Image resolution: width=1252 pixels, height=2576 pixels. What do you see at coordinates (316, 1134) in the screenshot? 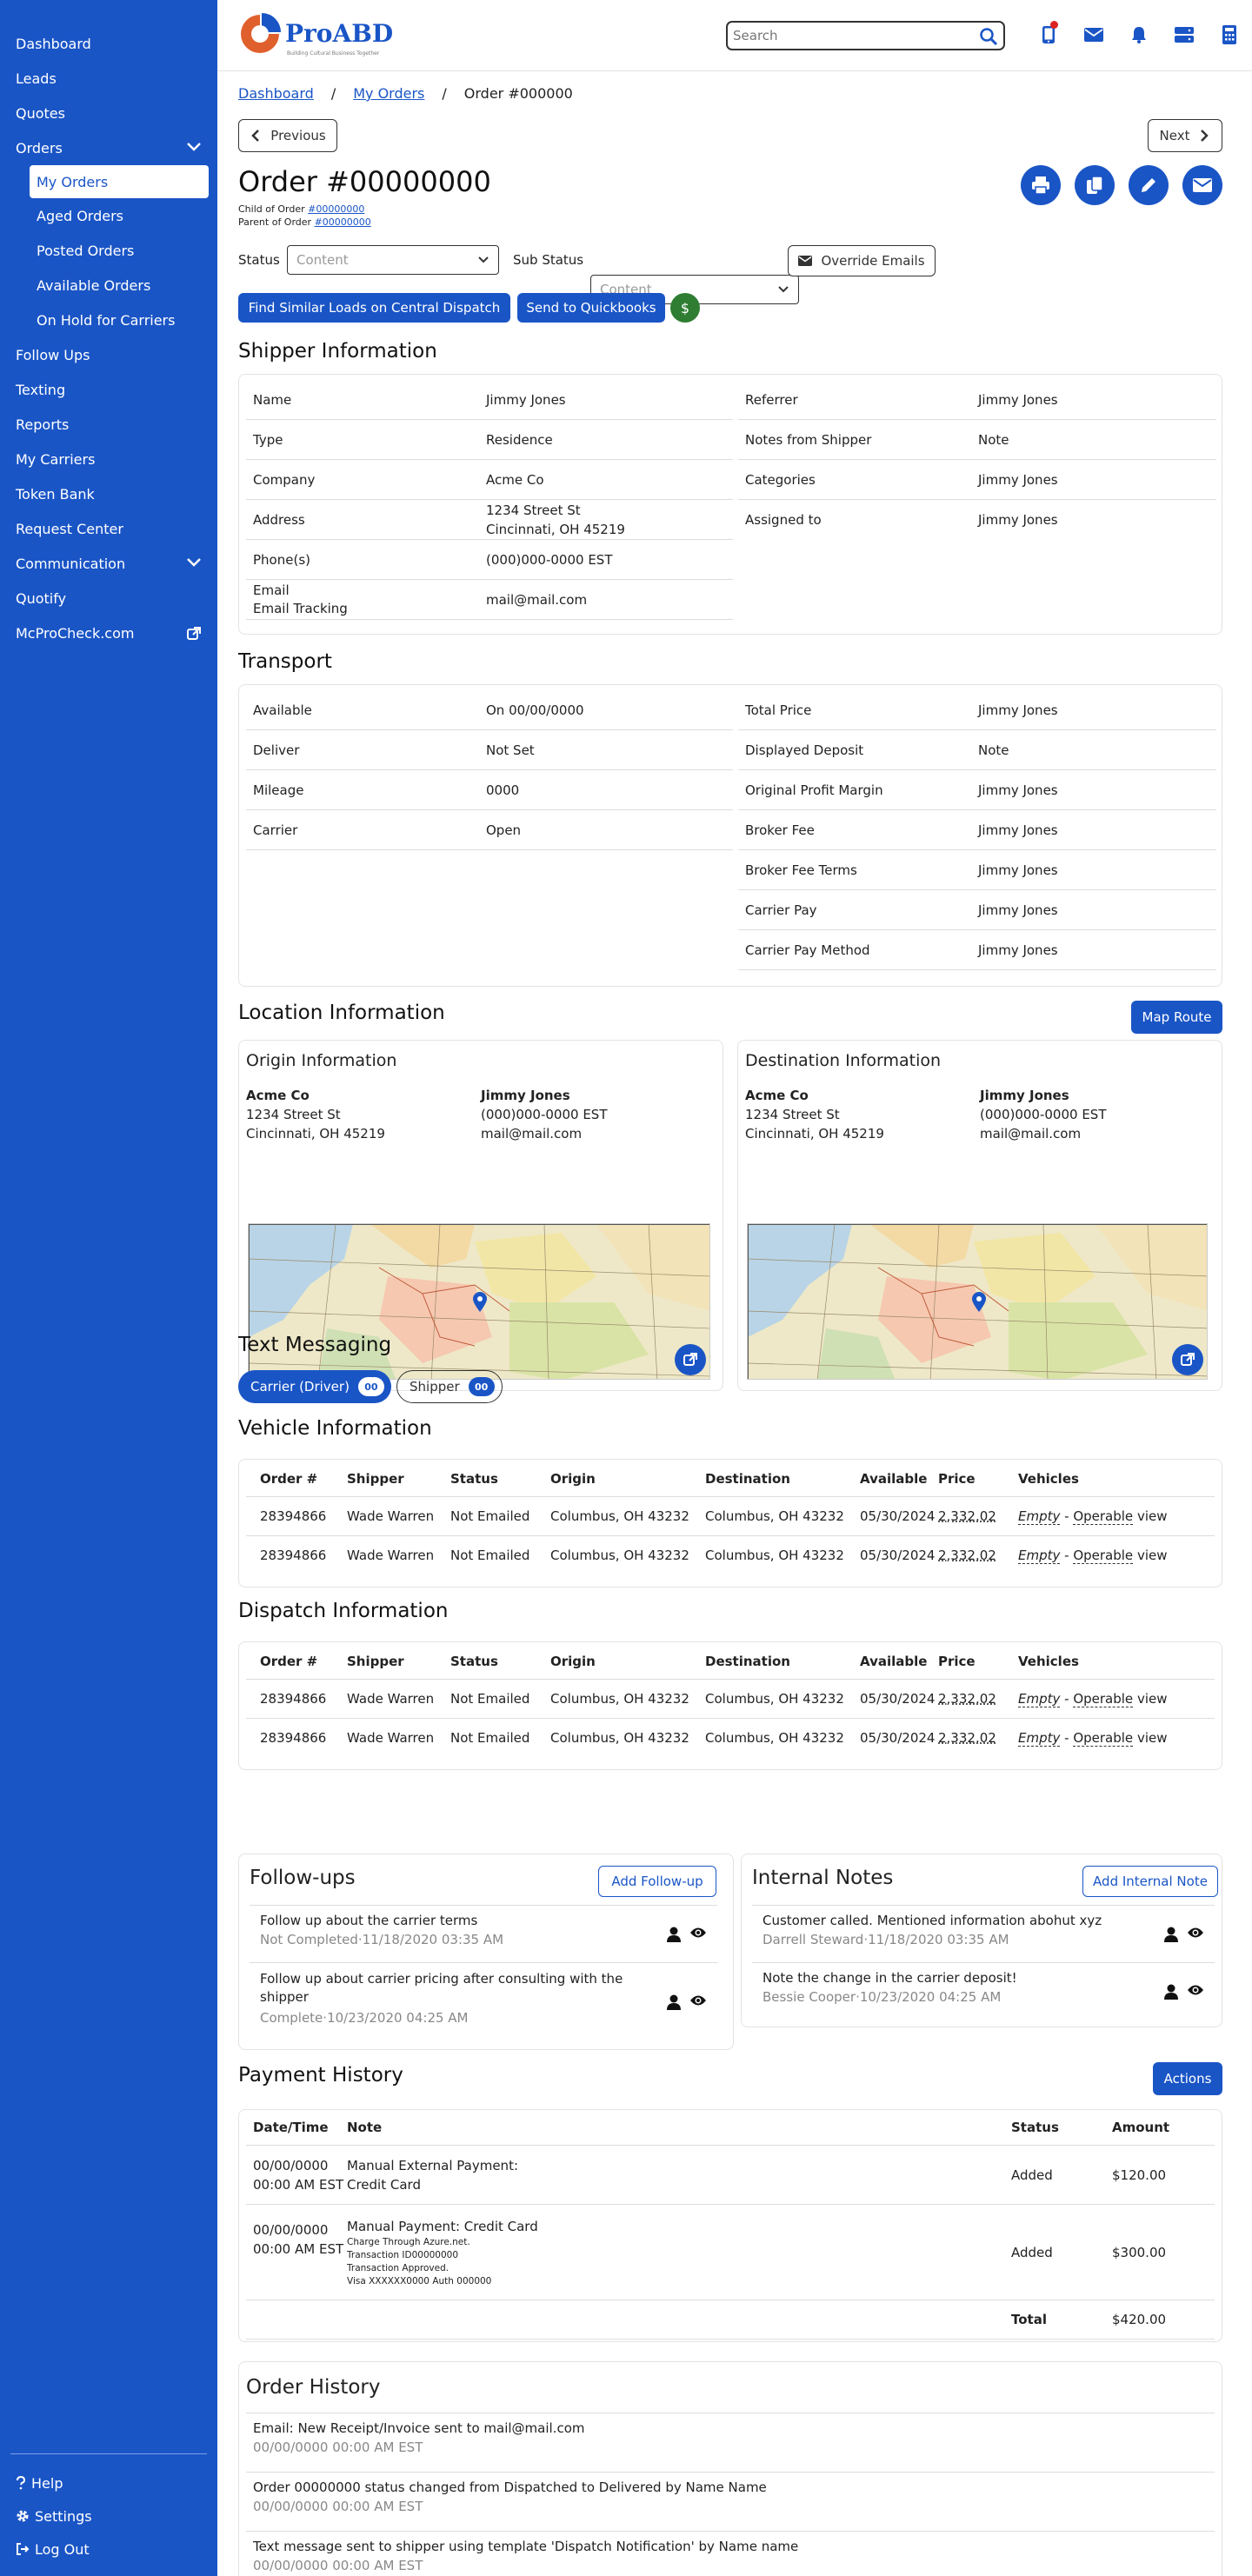
I see `origin-city: Cincinnati, OH 45219` at bounding box center [316, 1134].